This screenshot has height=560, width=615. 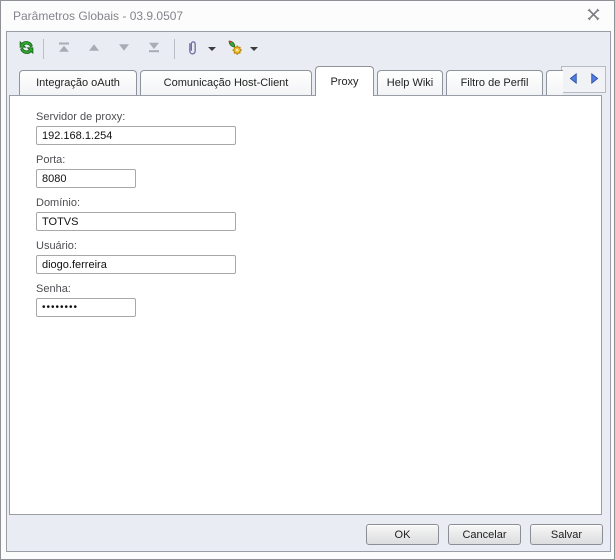 I want to click on tab-integracao-oauth: Integração oAuth, so click(x=78, y=82).